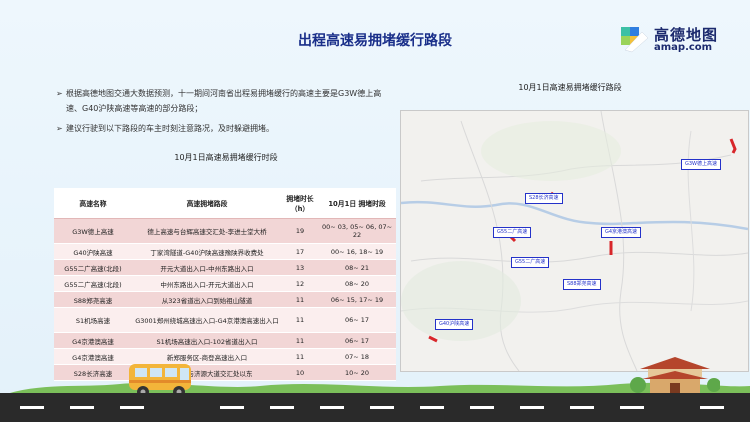 The image size is (750, 422). What do you see at coordinates (357, 283) in the screenshot?
I see `cell-time: 08~ 20` at bounding box center [357, 283].